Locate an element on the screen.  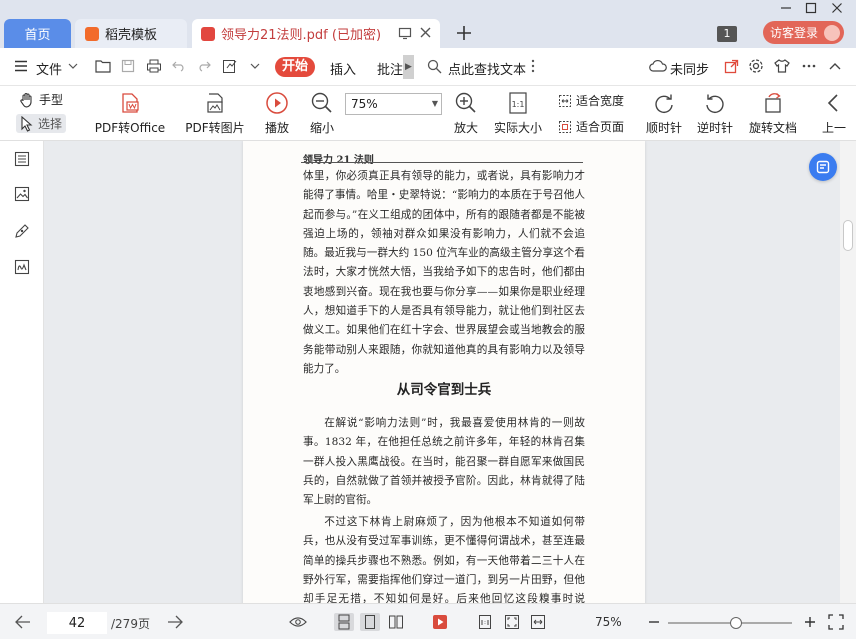
select-tool-button: 选择 is located at coordinates (41, 123).